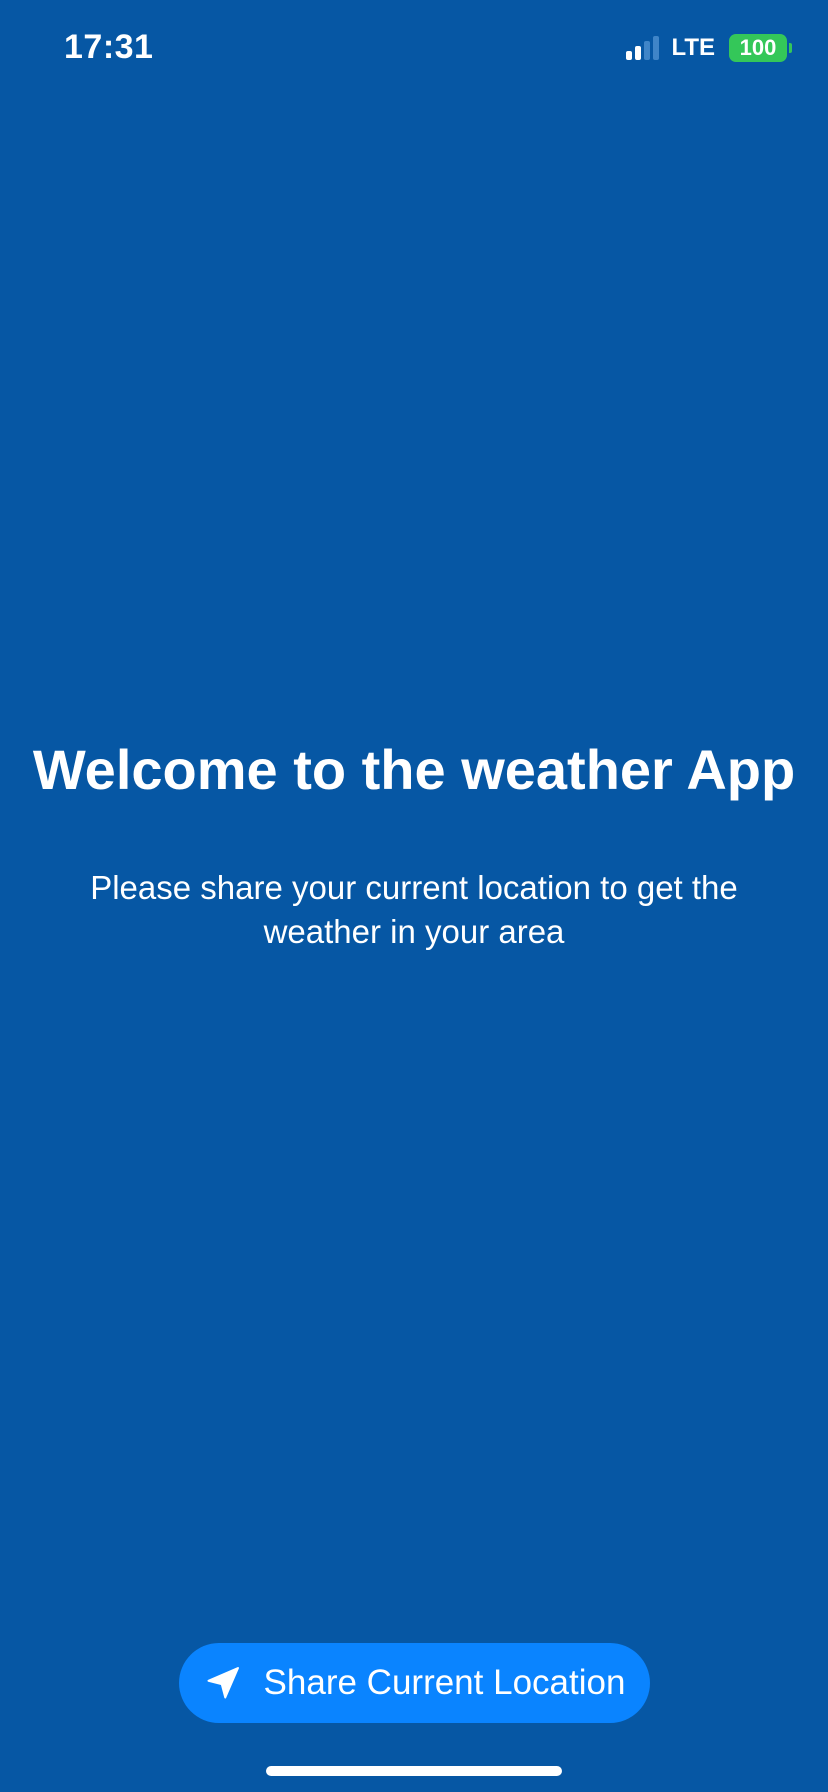 This screenshot has width=828, height=1792. Describe the element at coordinates (414, 1771) in the screenshot. I see `home-indicator` at that location.